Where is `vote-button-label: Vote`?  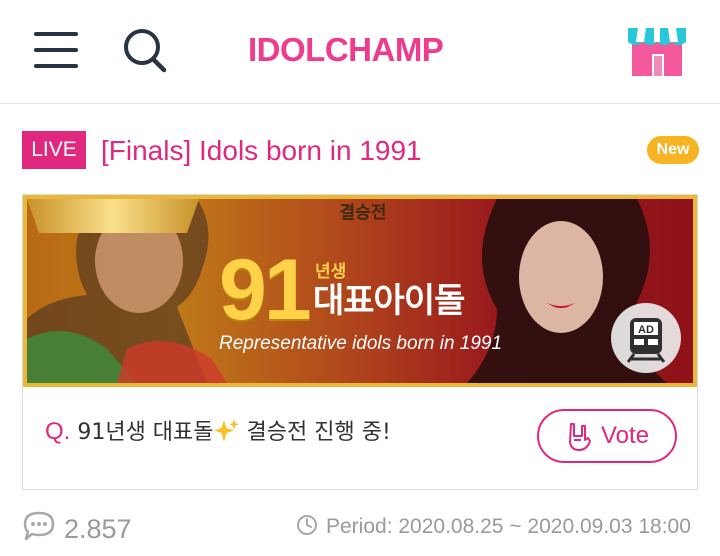 vote-button-label: Vote is located at coordinates (625, 435).